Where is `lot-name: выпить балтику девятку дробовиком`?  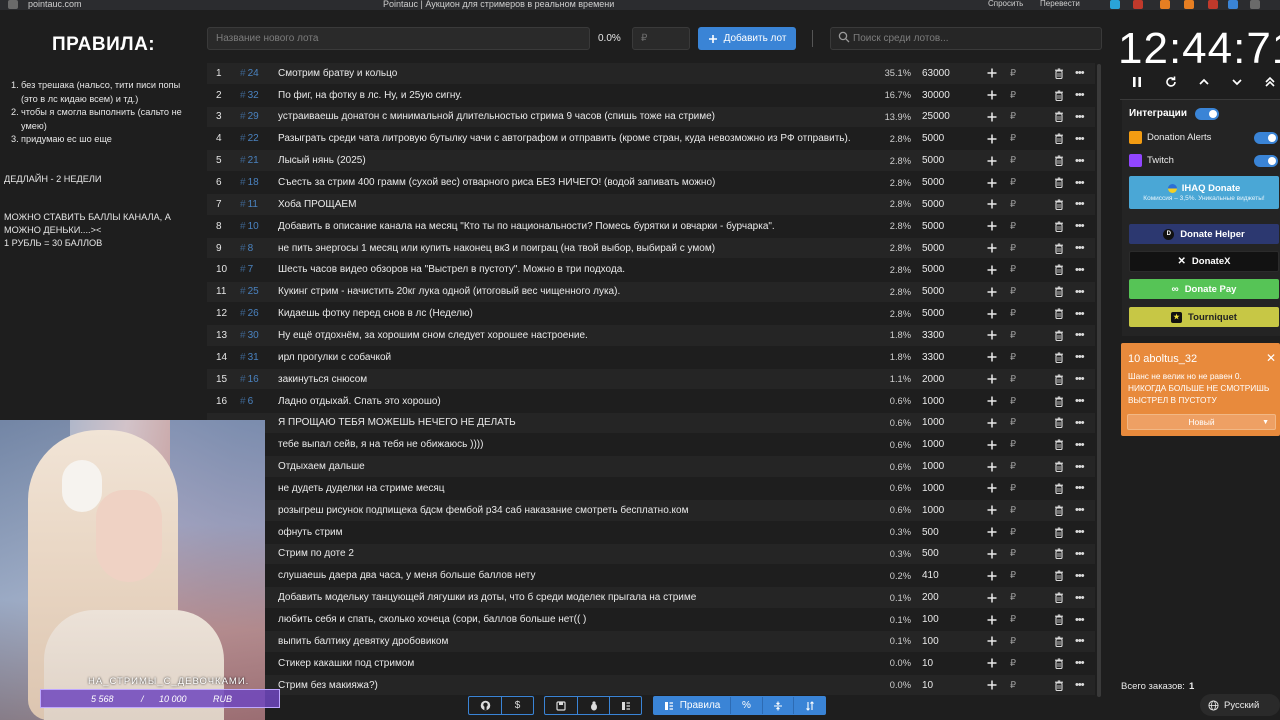 lot-name: выпить балтику девятку дробовиком is located at coordinates (578, 641).